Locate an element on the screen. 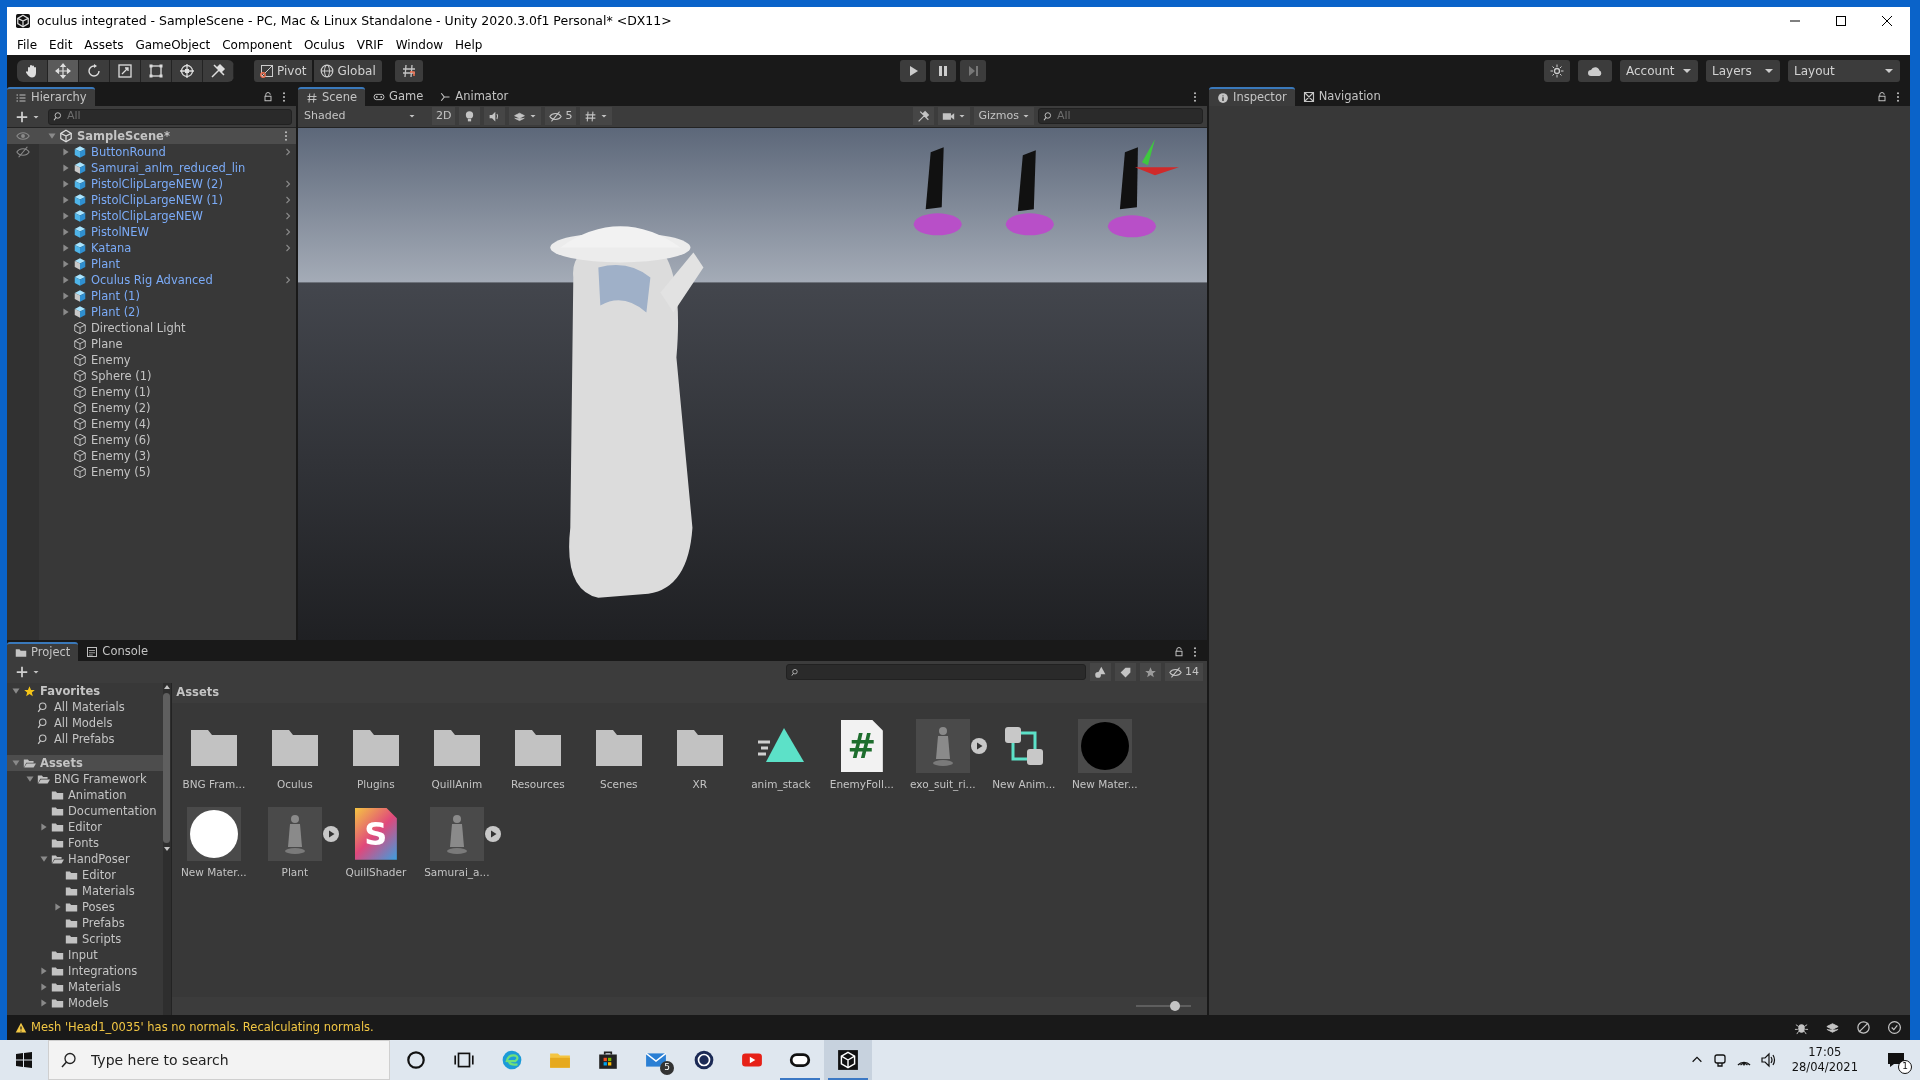 The image size is (1920, 1080). transform-tool-button is located at coordinates (187, 71).